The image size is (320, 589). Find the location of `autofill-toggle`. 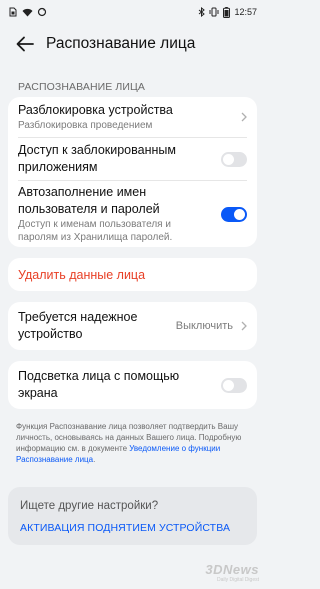

autofill-toggle is located at coordinates (234, 214).